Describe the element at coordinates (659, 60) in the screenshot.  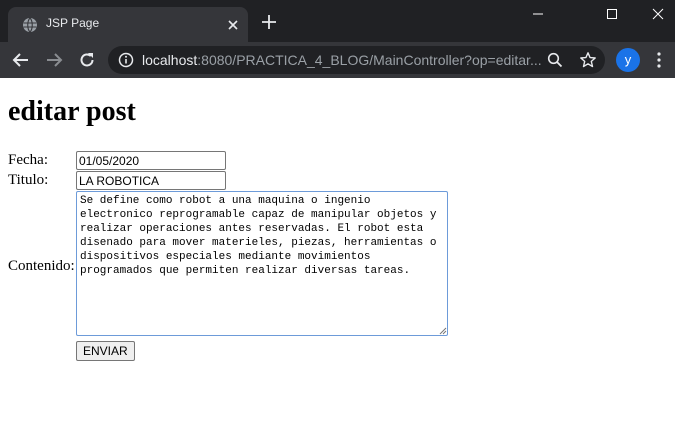
I see `kebab-menu-icon` at that location.